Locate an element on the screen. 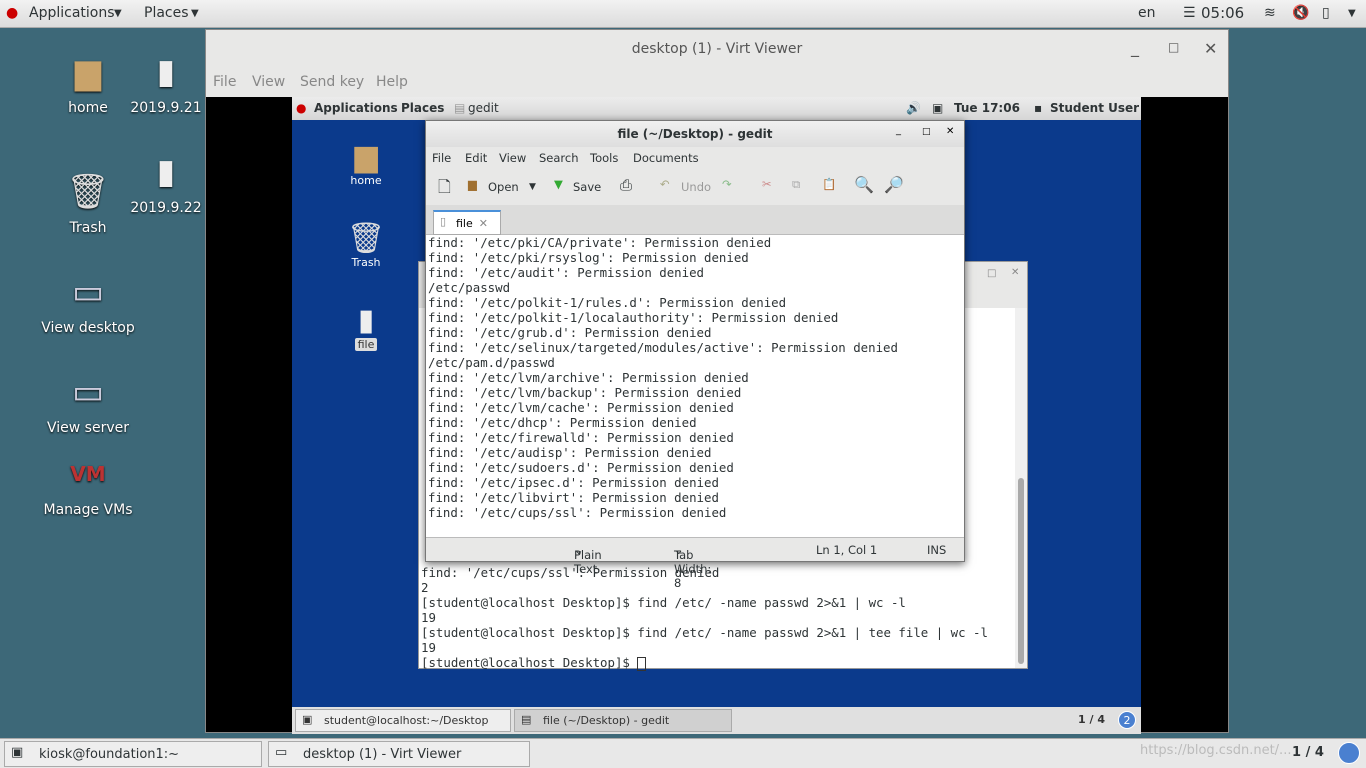 Image resolution: width=1366 pixels, height=768 pixels. text-line: find: '/etc/ipsec.d': Permission denied is located at coordinates (573, 482).